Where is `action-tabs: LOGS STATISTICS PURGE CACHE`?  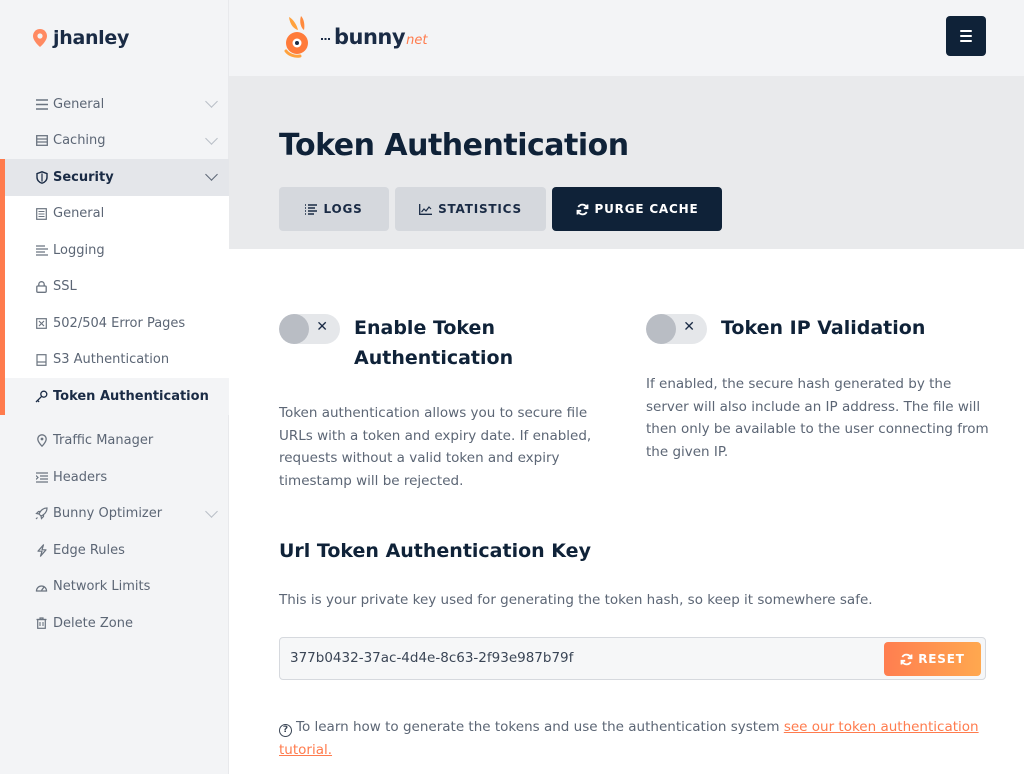 action-tabs: LOGS STATISTICS PURGE CACHE is located at coordinates (500, 209).